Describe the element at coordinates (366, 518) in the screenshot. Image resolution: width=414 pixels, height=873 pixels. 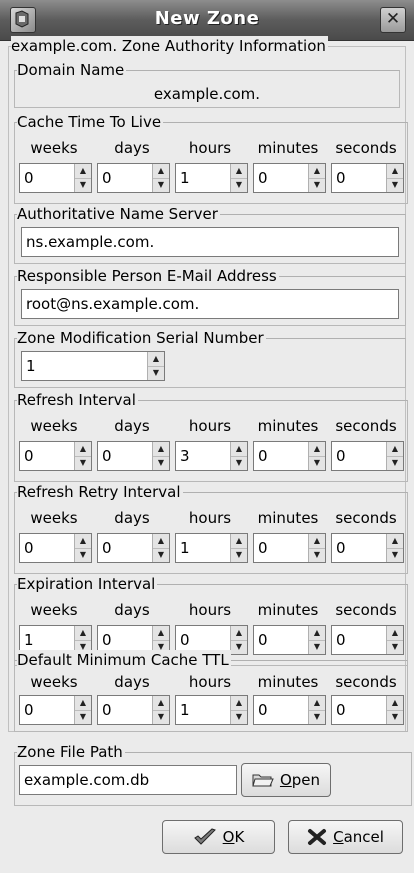
I see `unit-seconds: seconds` at that location.